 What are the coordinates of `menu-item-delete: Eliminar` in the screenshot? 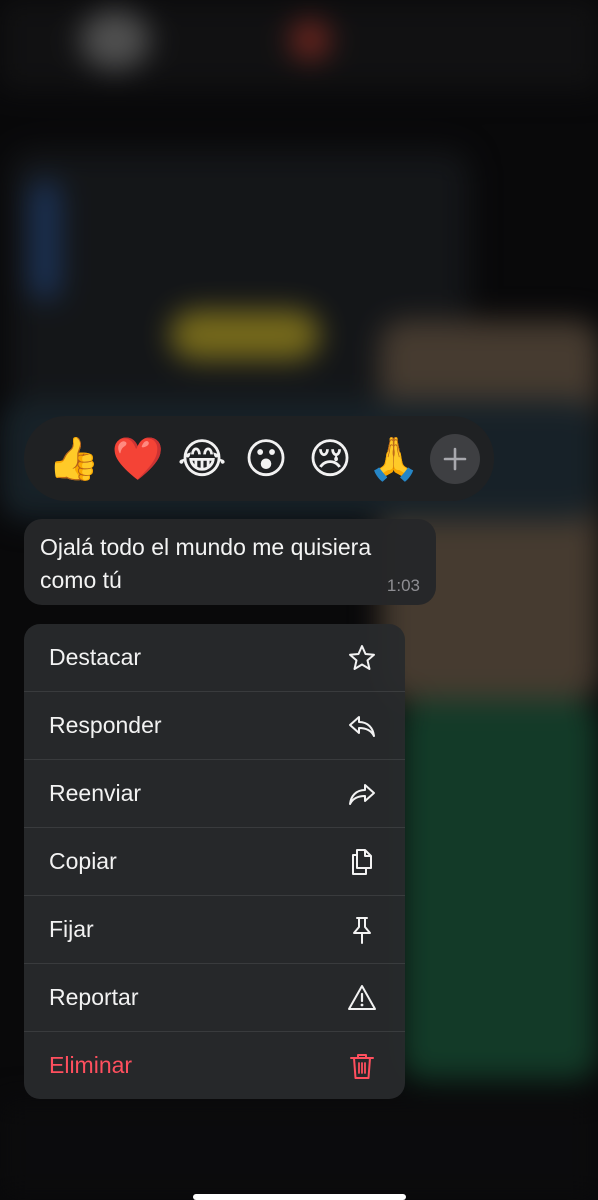 It's located at (214, 1065).